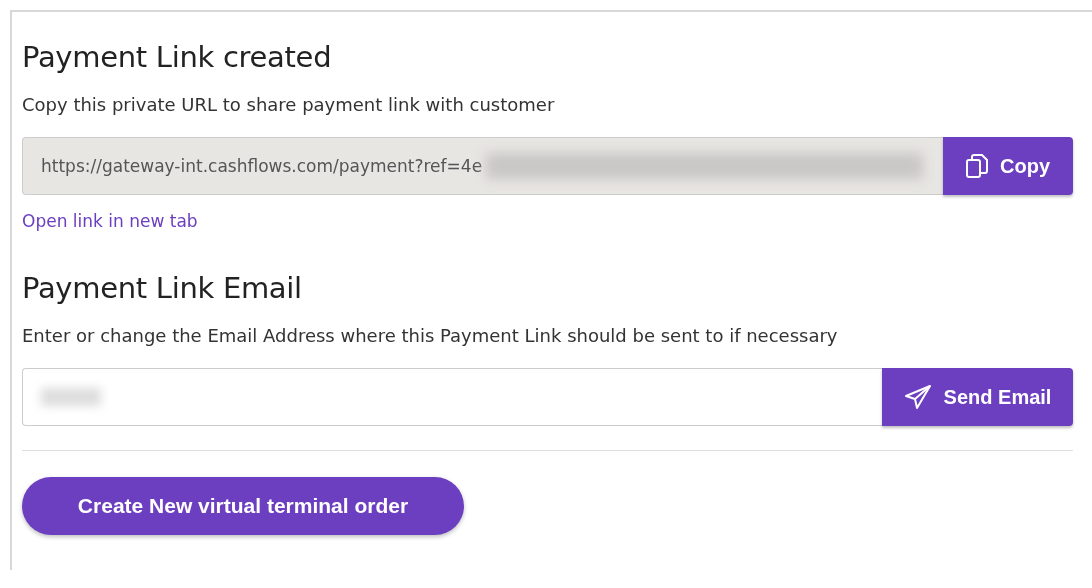 The width and height of the screenshot is (1092, 588). Describe the element at coordinates (977, 397) in the screenshot. I see `send-email-button: Send Email` at that location.